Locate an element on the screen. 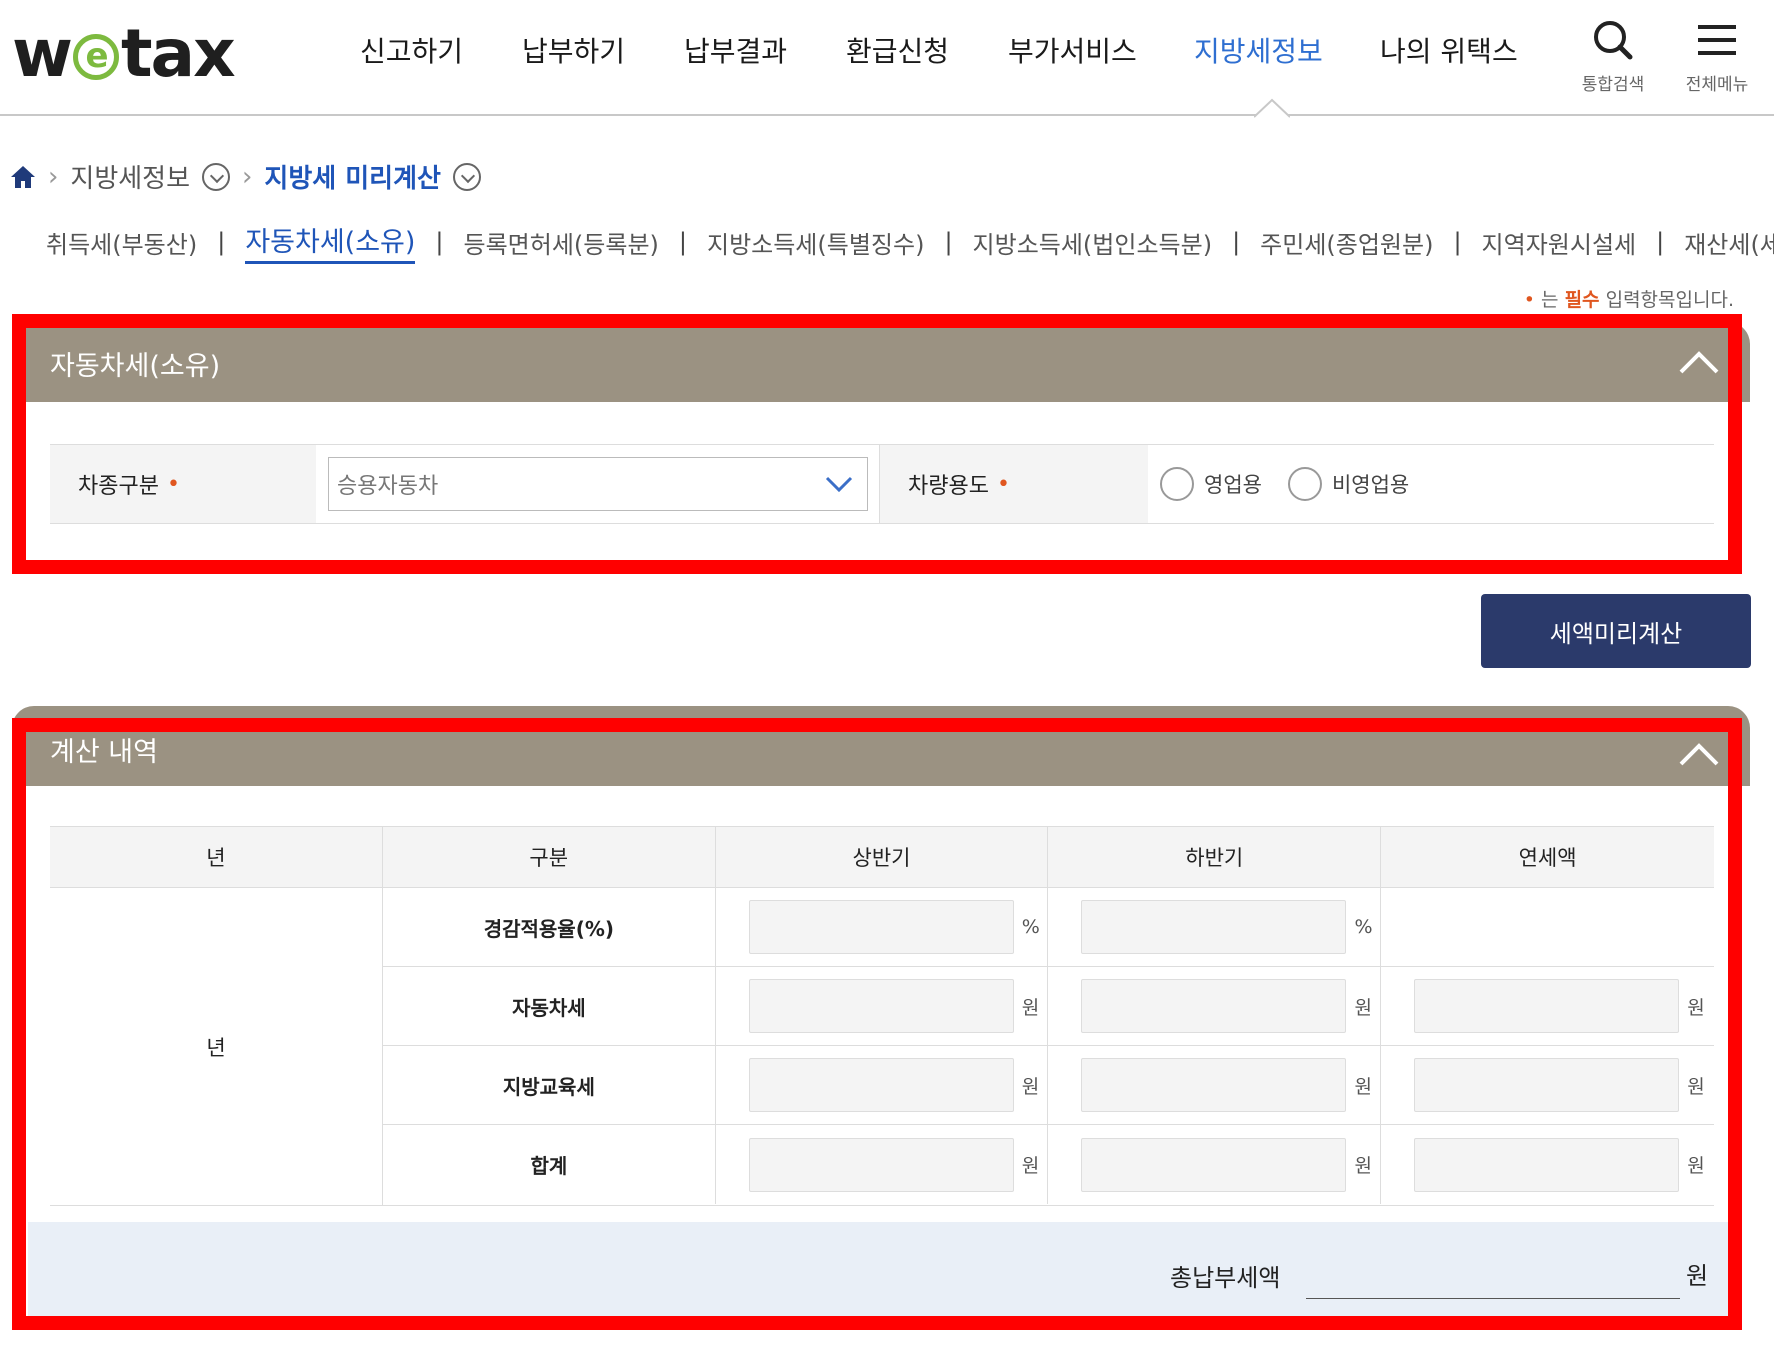 This screenshot has height=1360, width=1774. subtab-property-tax: 재산세(세율특례) is located at coordinates (1729, 242).